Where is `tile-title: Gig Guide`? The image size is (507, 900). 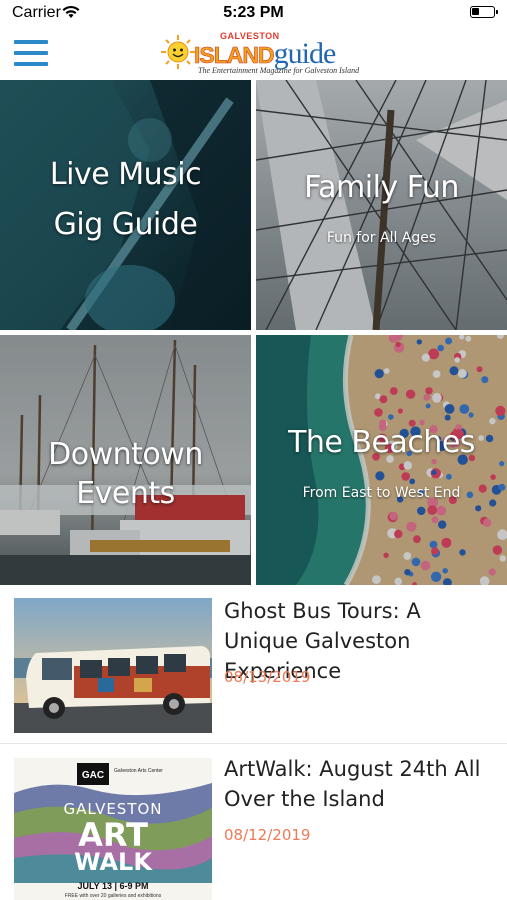 tile-title: Gig Guide is located at coordinates (125, 224).